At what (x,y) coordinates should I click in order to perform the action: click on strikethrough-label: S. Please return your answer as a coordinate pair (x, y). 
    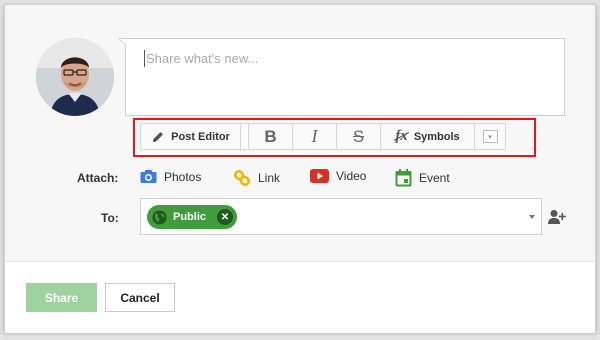
    Looking at the image, I should click on (358, 136).